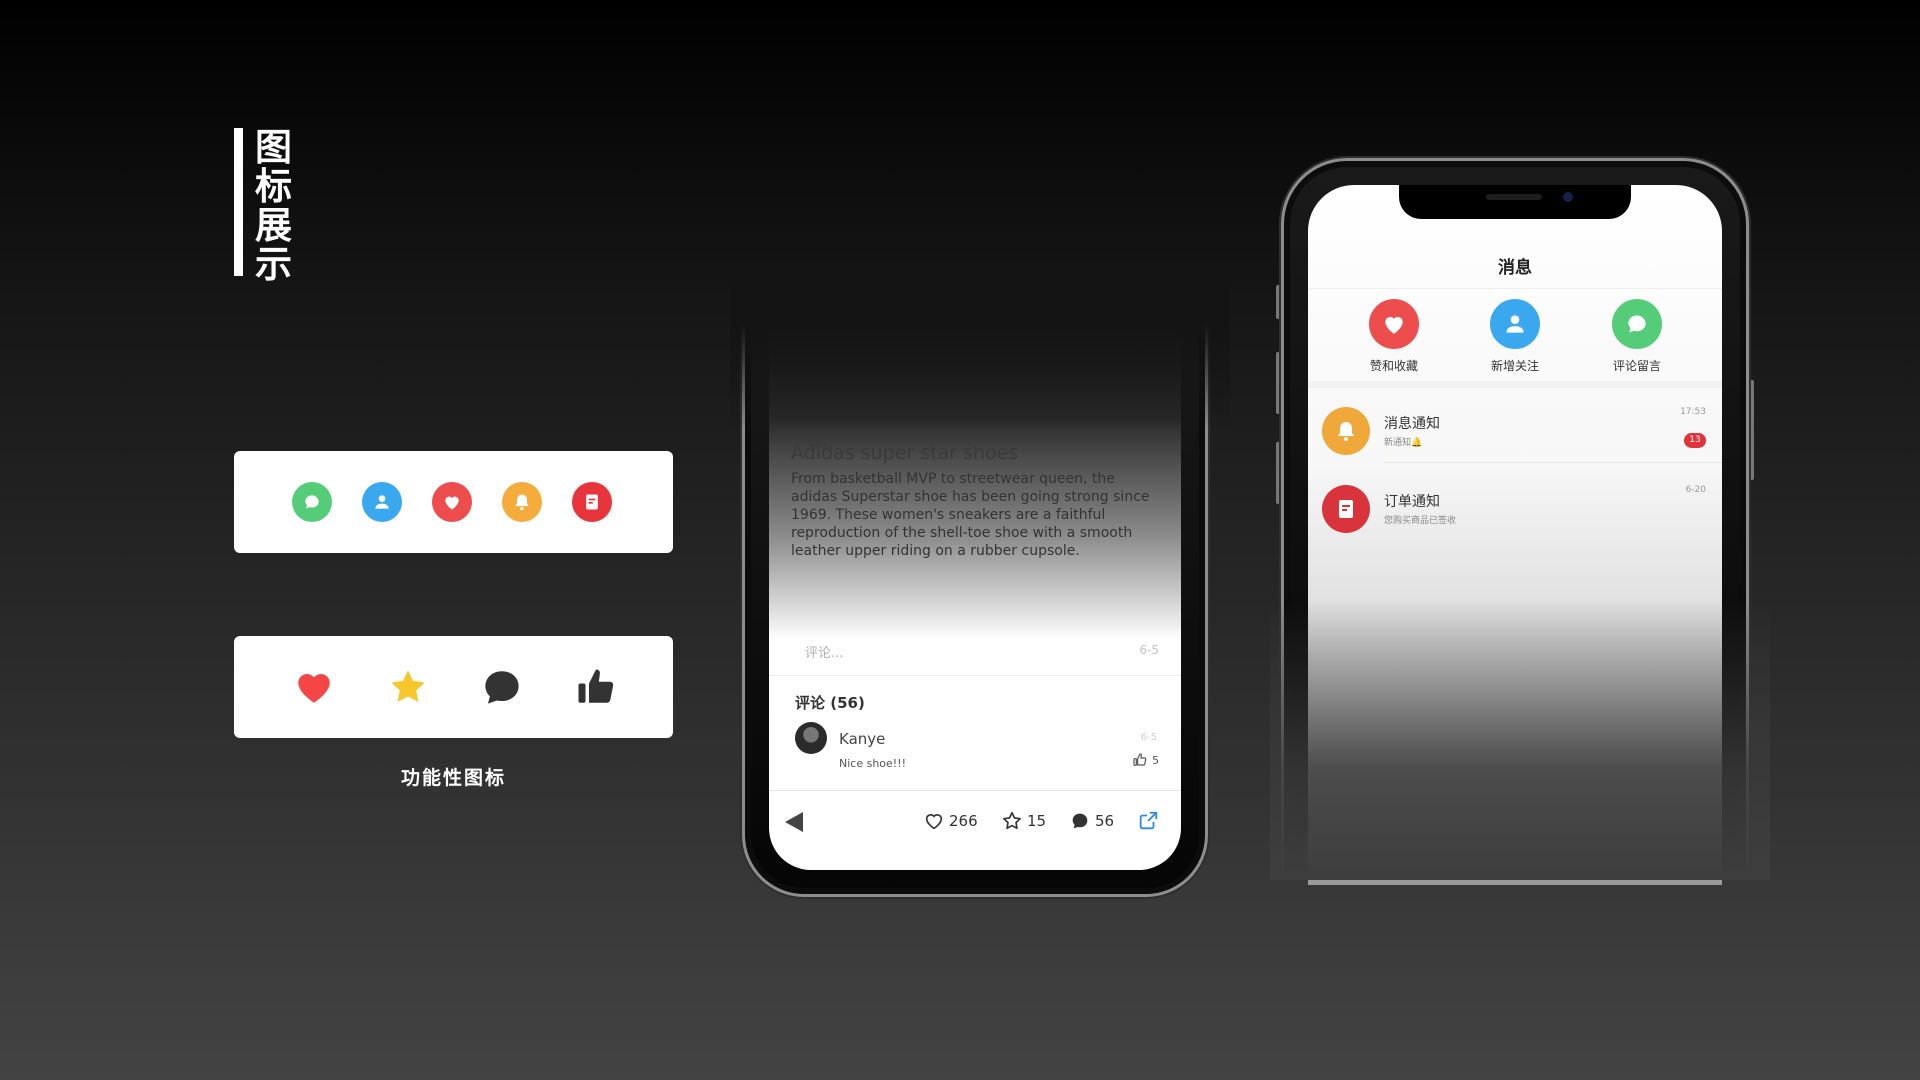  I want to click on category-comments: 评论留言, so click(1637, 336).